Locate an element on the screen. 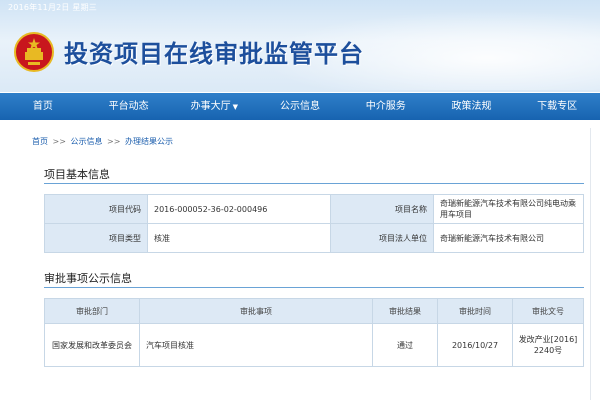  content-border-right is located at coordinates (590, 264).